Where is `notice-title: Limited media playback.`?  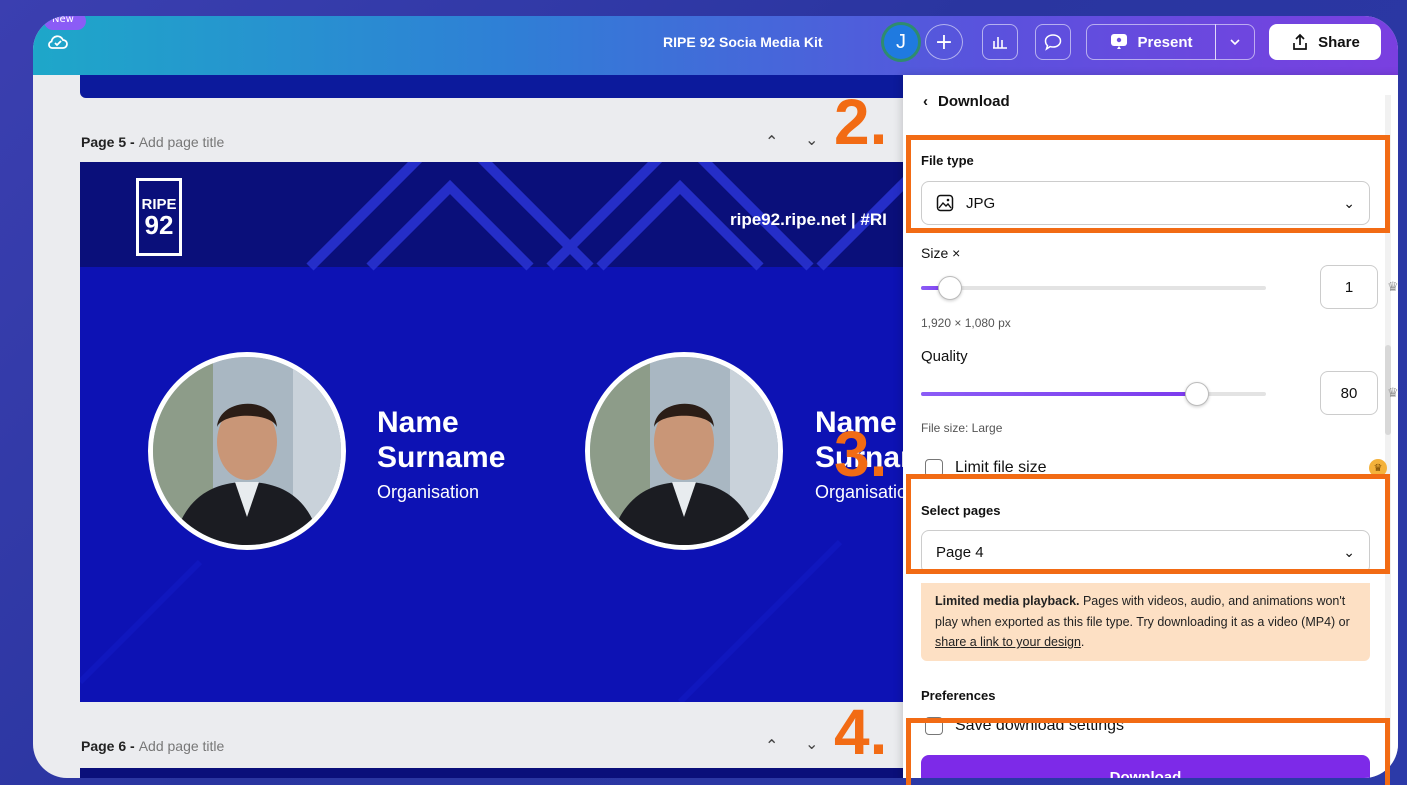 notice-title: Limited media playback. is located at coordinates (1007, 601).